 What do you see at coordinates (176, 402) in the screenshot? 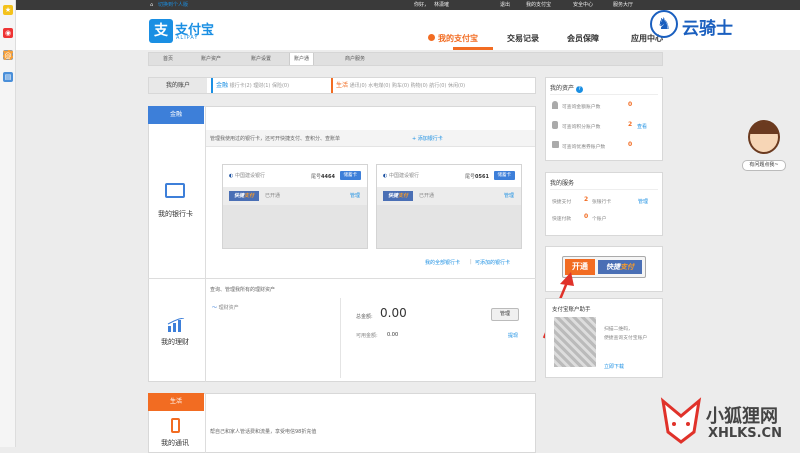
I see `life-label: 生活` at bounding box center [176, 402].